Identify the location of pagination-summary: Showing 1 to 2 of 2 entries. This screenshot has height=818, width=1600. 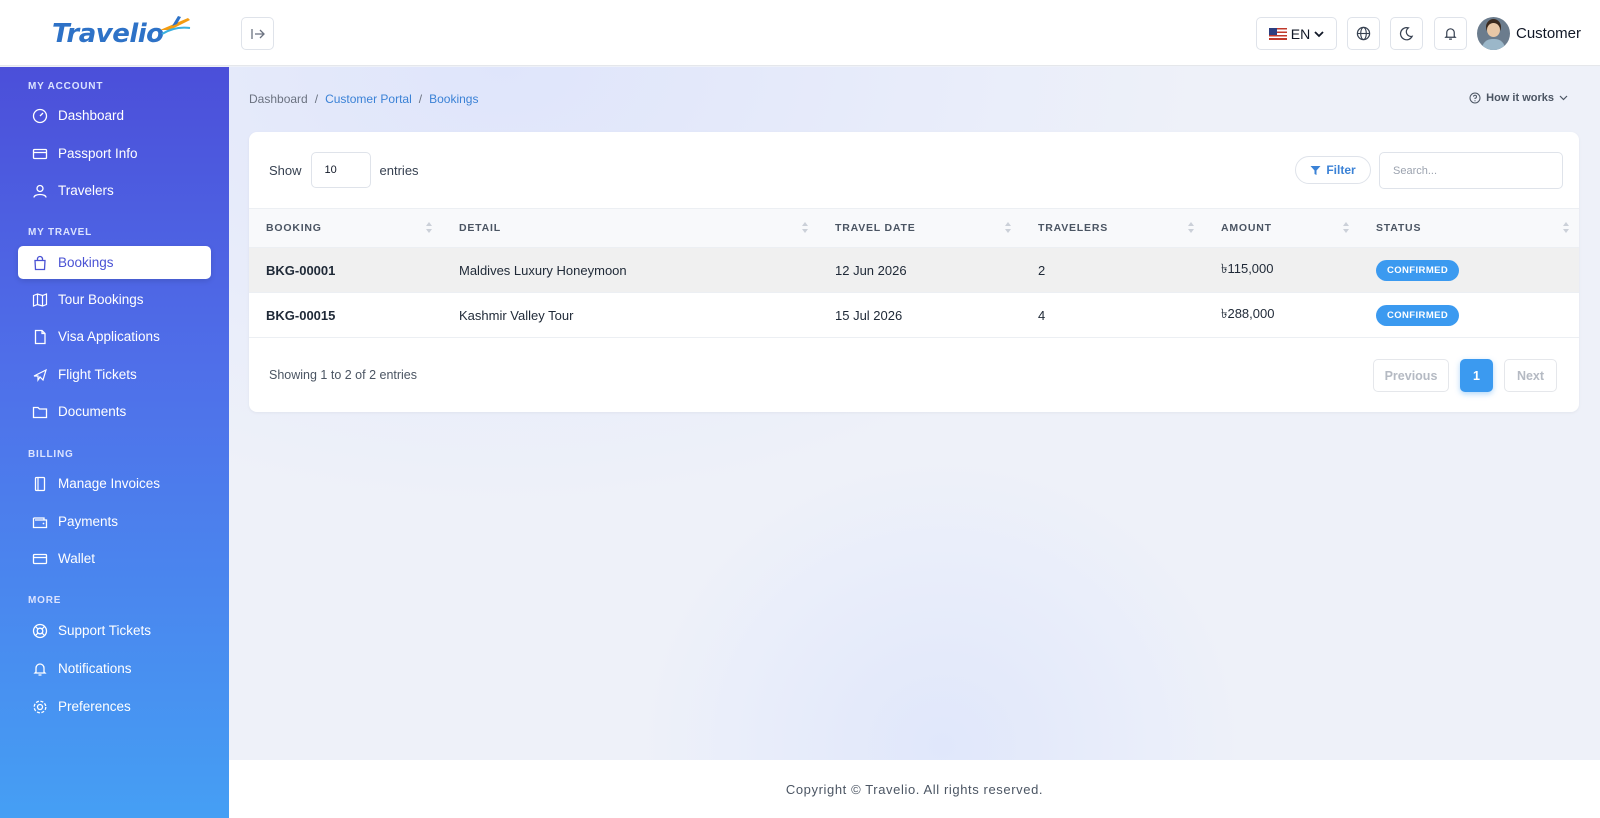
(343, 375).